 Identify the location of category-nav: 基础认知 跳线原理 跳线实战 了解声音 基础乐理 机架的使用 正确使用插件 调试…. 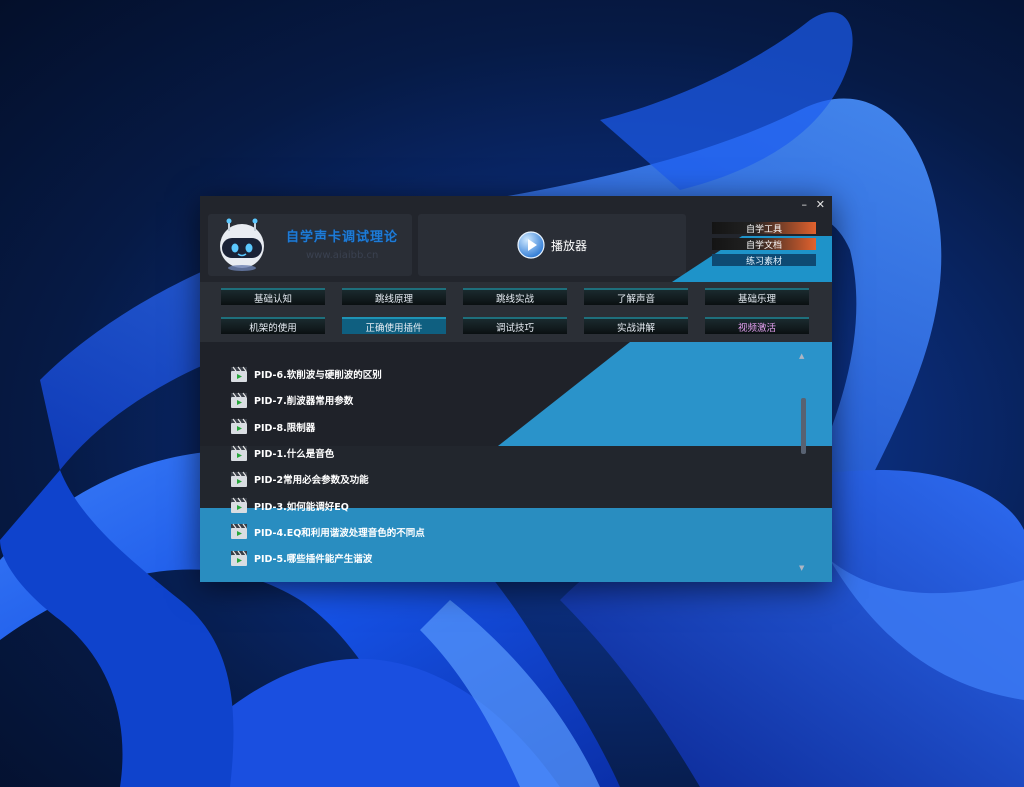
(516, 312).